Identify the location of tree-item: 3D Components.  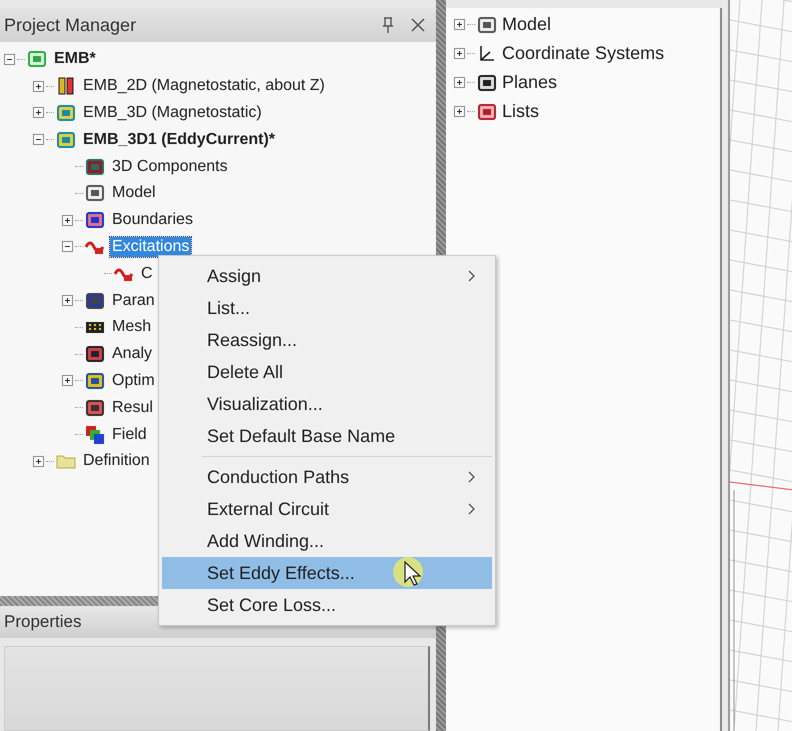
(170, 166).